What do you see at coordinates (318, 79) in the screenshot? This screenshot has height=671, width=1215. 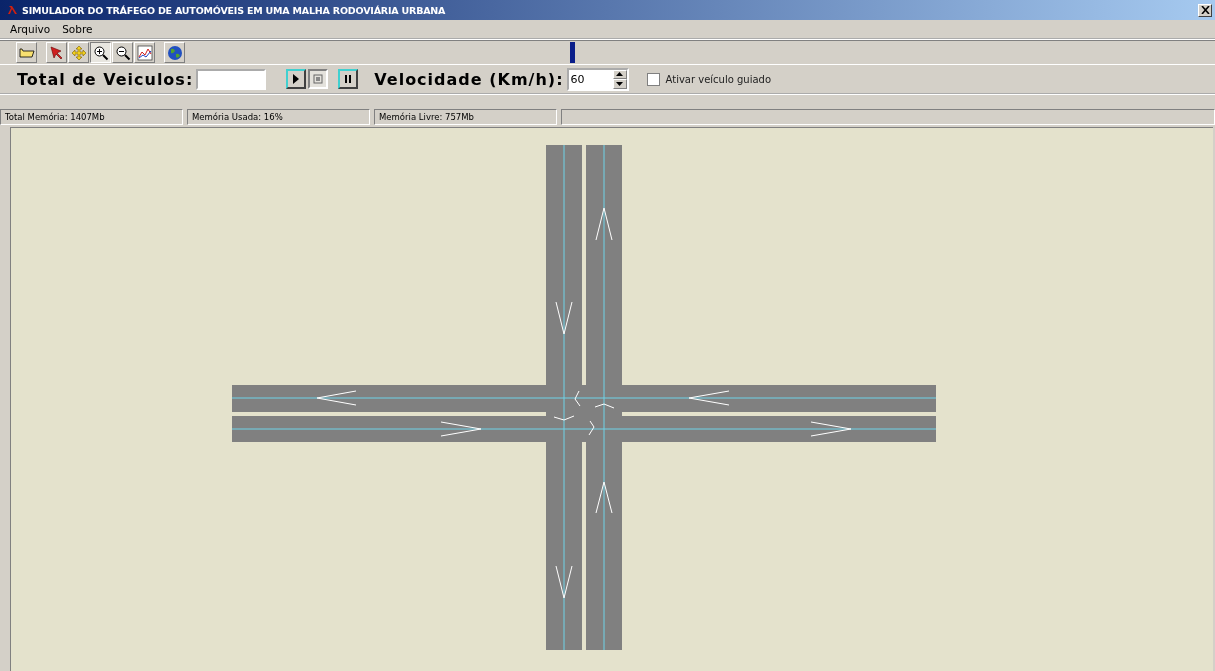 I see `stop-button` at bounding box center [318, 79].